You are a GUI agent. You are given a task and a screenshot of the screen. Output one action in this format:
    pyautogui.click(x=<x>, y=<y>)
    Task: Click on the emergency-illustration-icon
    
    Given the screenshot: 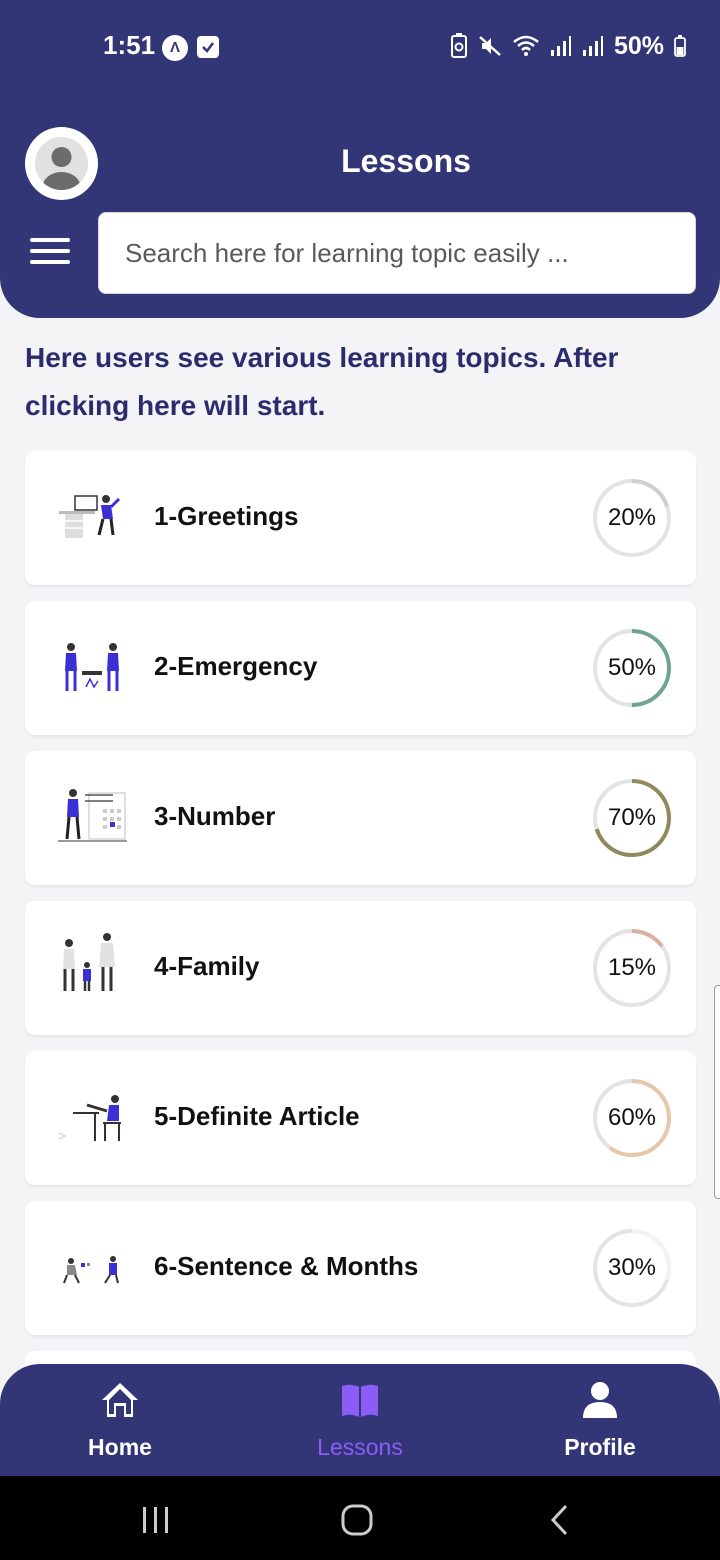 What is the action you would take?
    pyautogui.click(x=92, y=667)
    